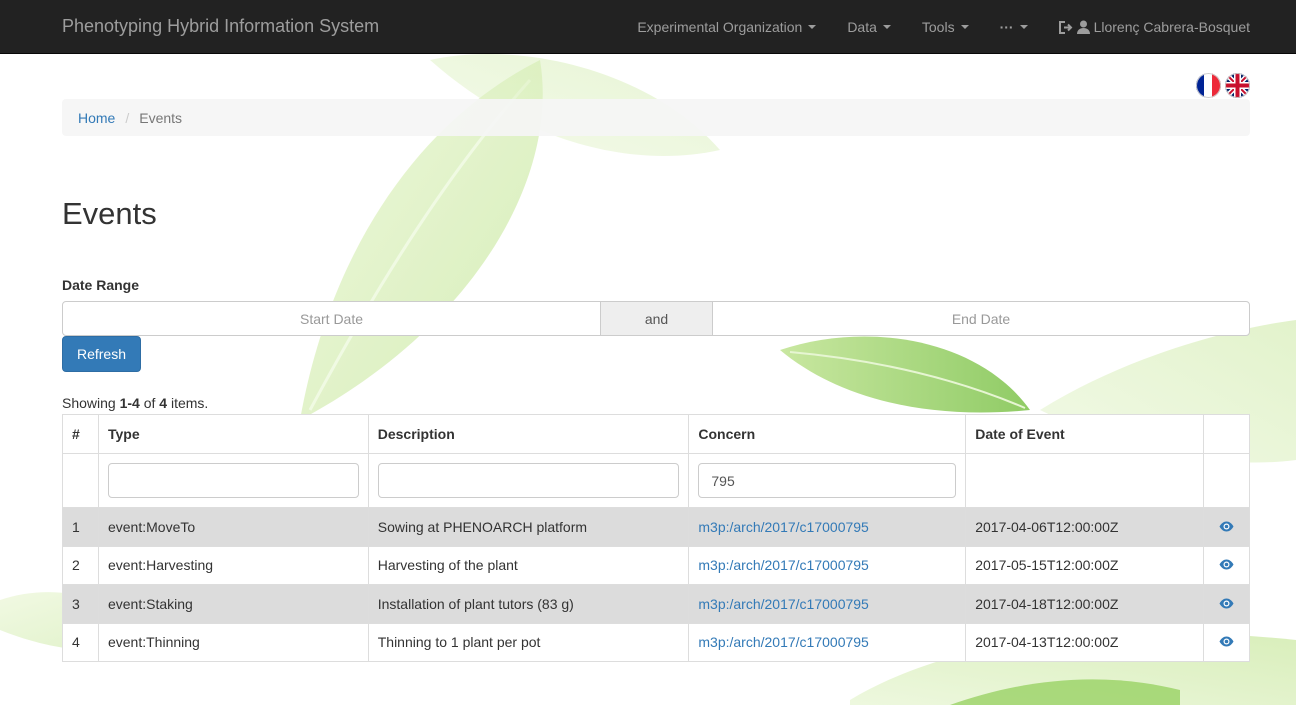 This screenshot has width=1296, height=705. I want to click on row-date: 2017-04-13T12:00:00Z, so click(1084, 642).